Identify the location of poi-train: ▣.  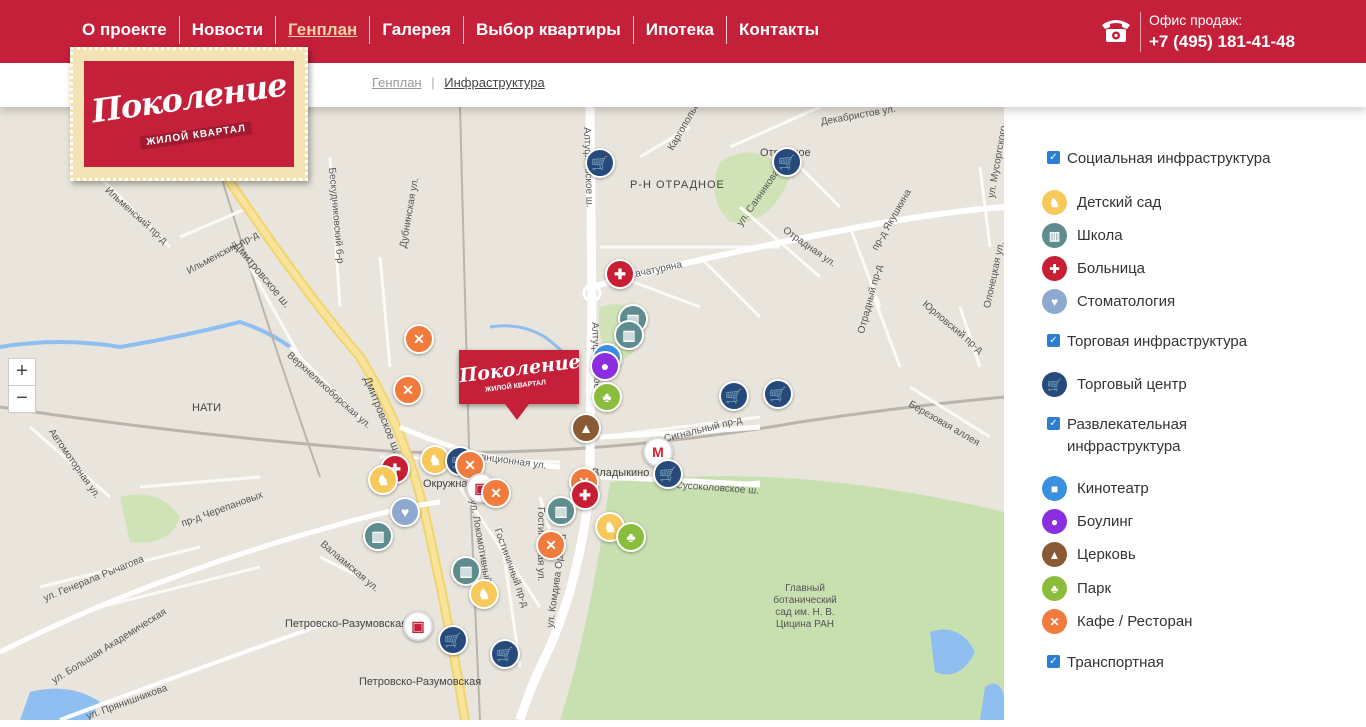
(418, 626).